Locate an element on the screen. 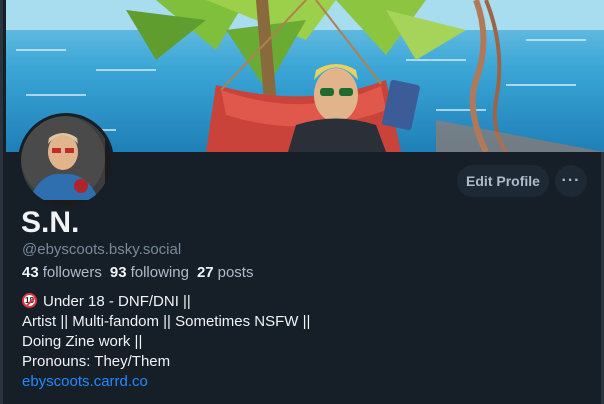  followers-count: 43 is located at coordinates (30, 272).